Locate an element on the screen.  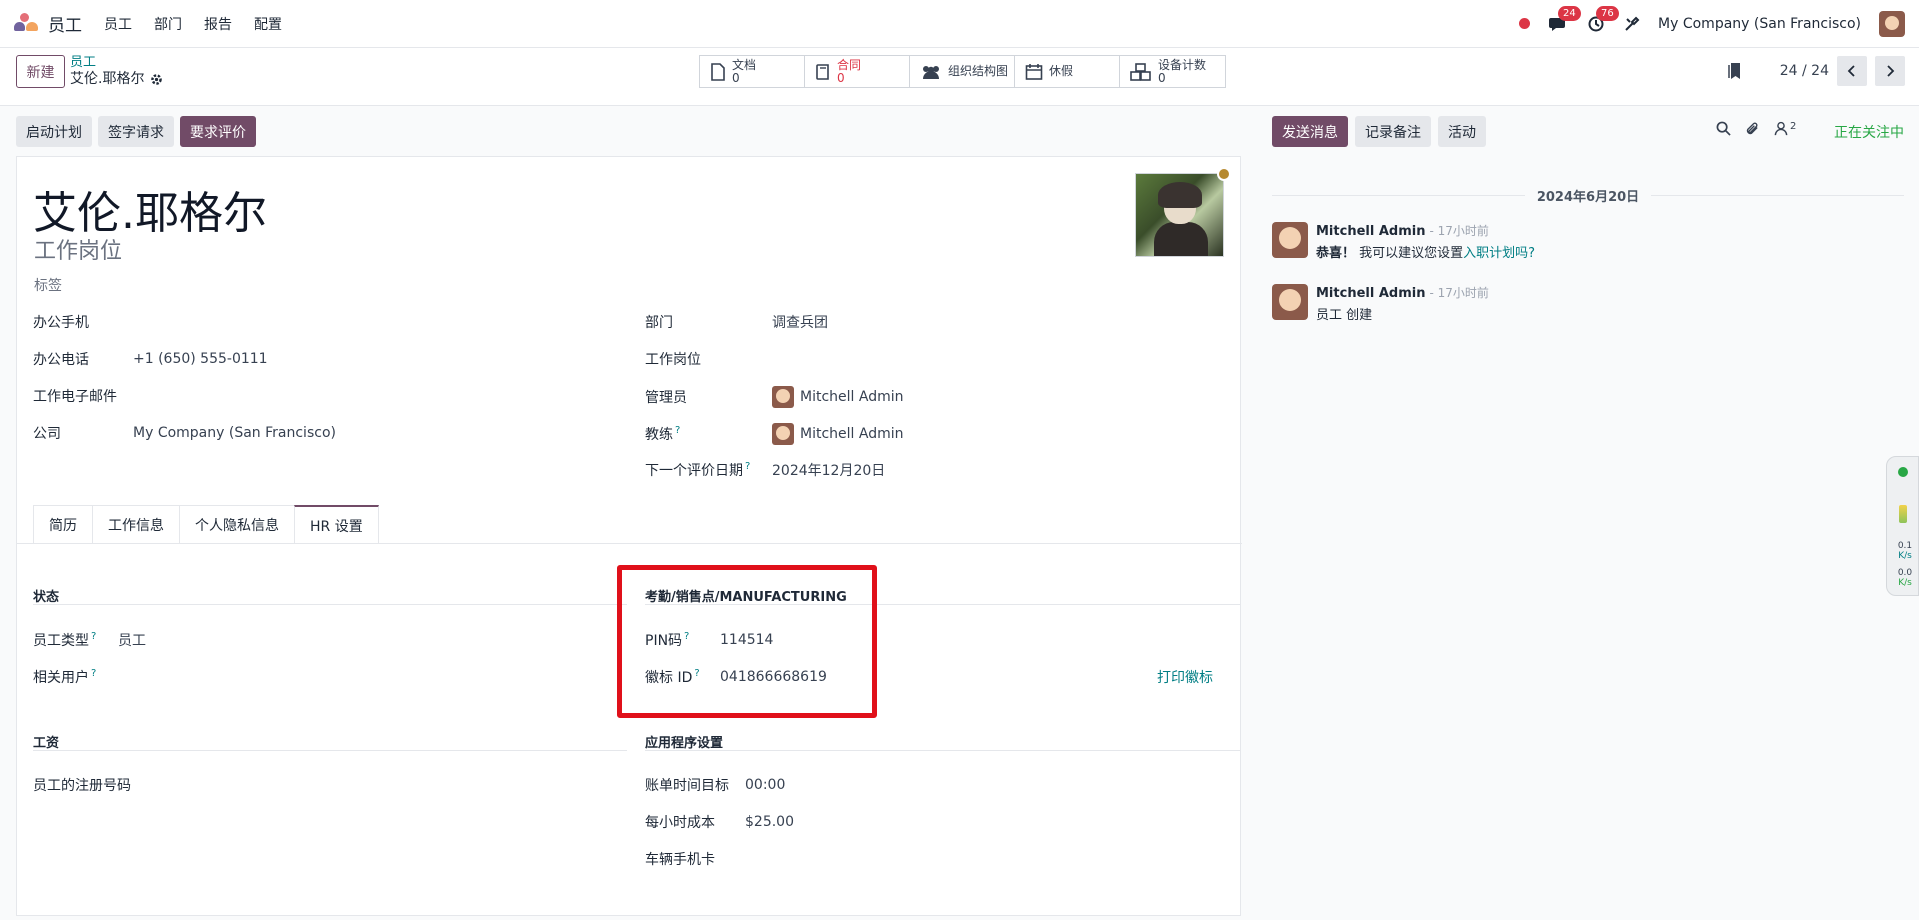
equipment-smart-button: 设备计数 0 is located at coordinates (1172, 71).